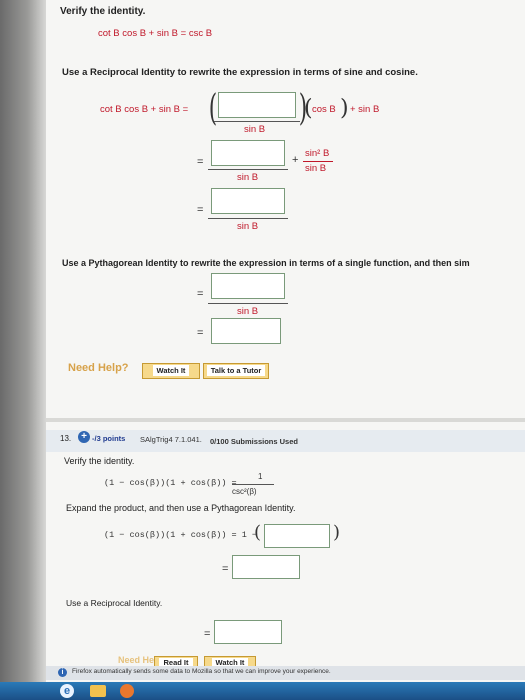  What do you see at coordinates (317, 153) in the screenshot?
I see `sin2B-numerator: sin² B` at bounding box center [317, 153].